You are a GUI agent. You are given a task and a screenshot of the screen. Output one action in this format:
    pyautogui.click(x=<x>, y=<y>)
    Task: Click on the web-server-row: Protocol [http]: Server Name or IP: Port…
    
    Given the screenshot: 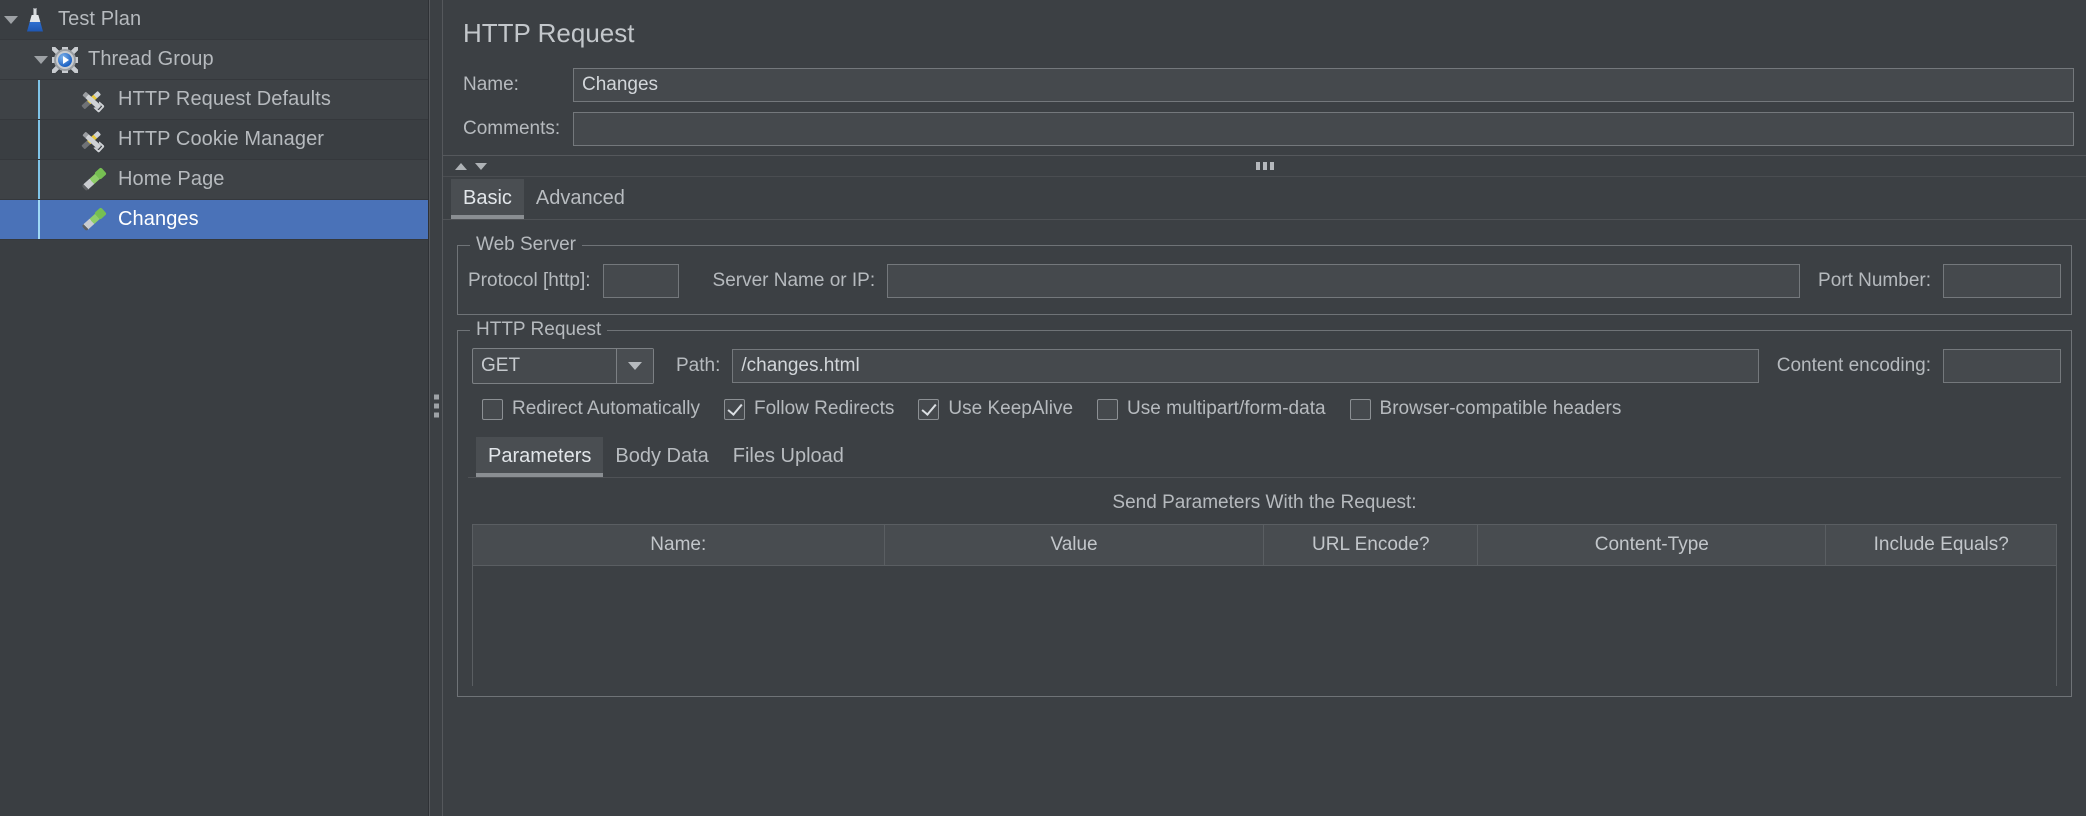 What is the action you would take?
    pyautogui.click(x=1264, y=281)
    